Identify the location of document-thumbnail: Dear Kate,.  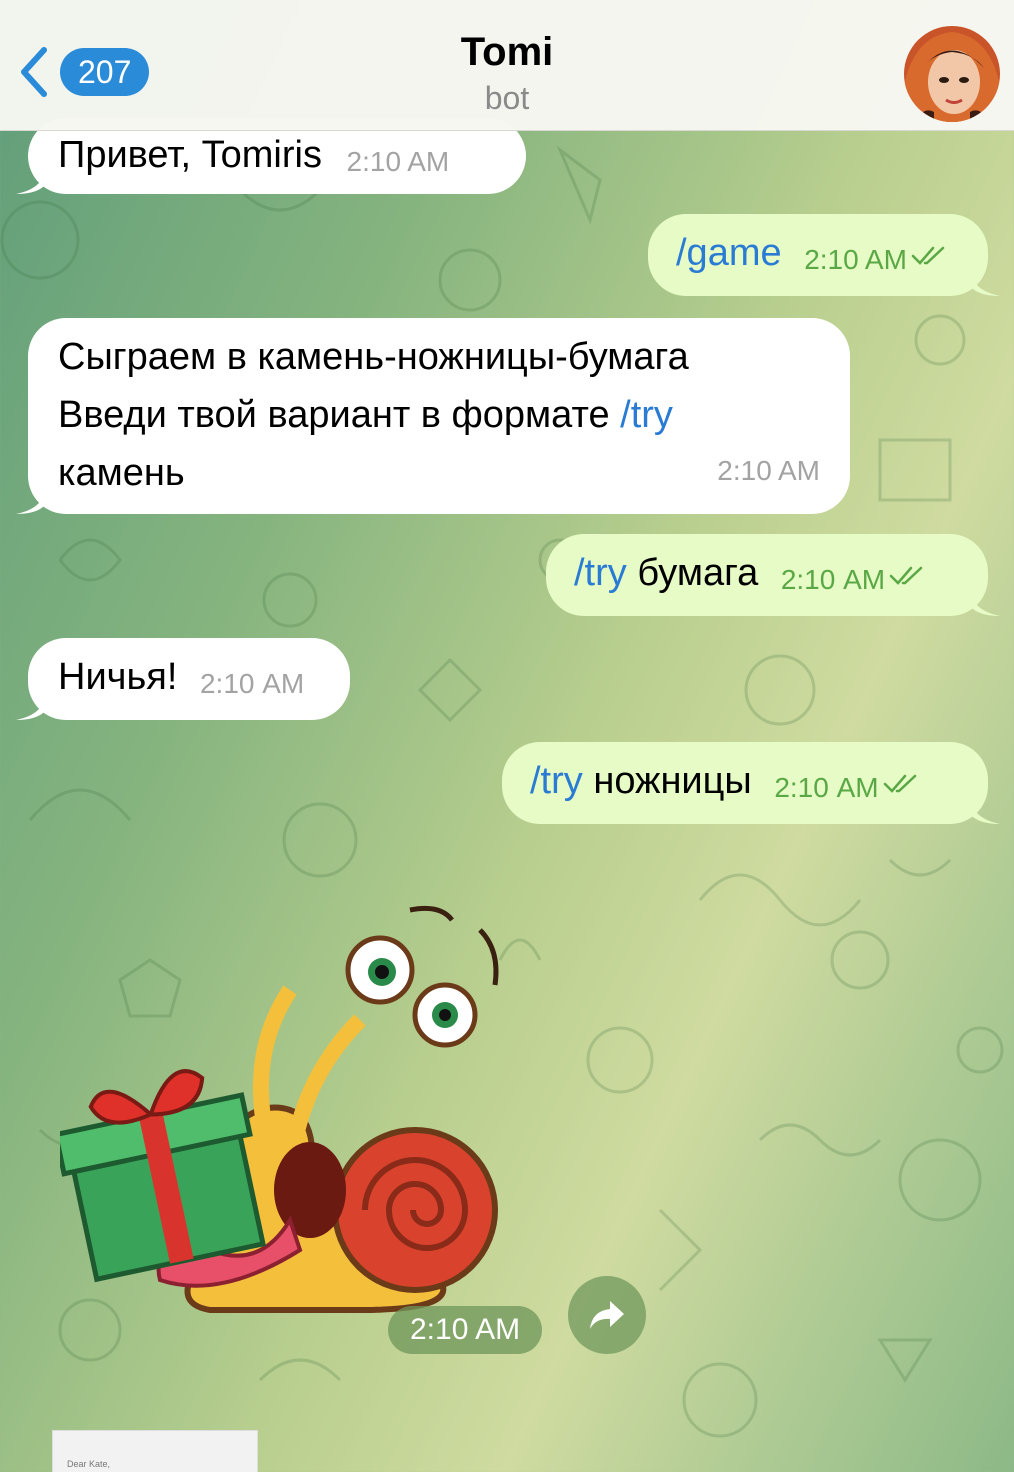
(155, 1451).